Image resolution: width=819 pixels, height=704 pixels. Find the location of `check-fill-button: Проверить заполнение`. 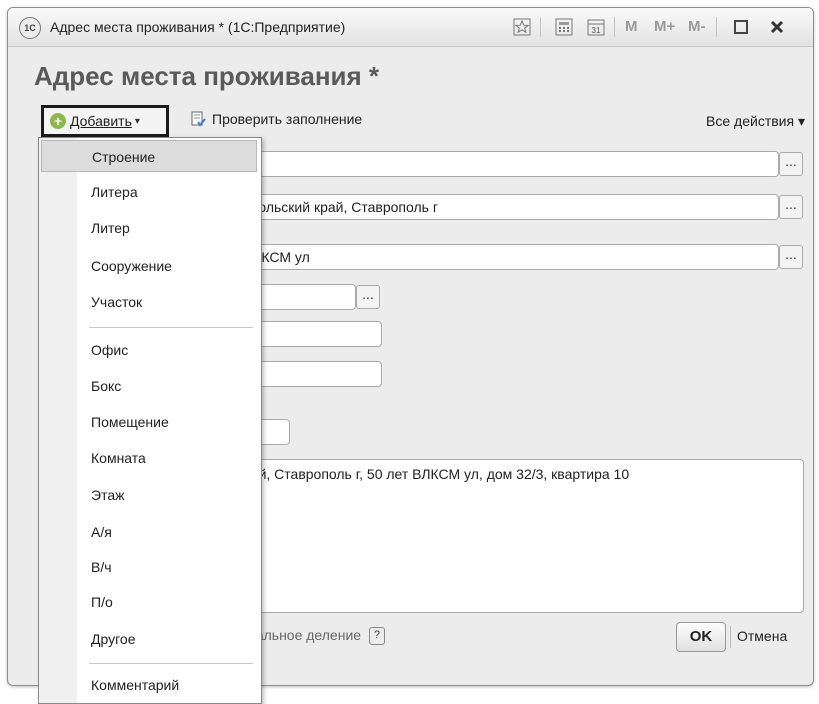

check-fill-button: Проверить заполнение is located at coordinates (276, 119).